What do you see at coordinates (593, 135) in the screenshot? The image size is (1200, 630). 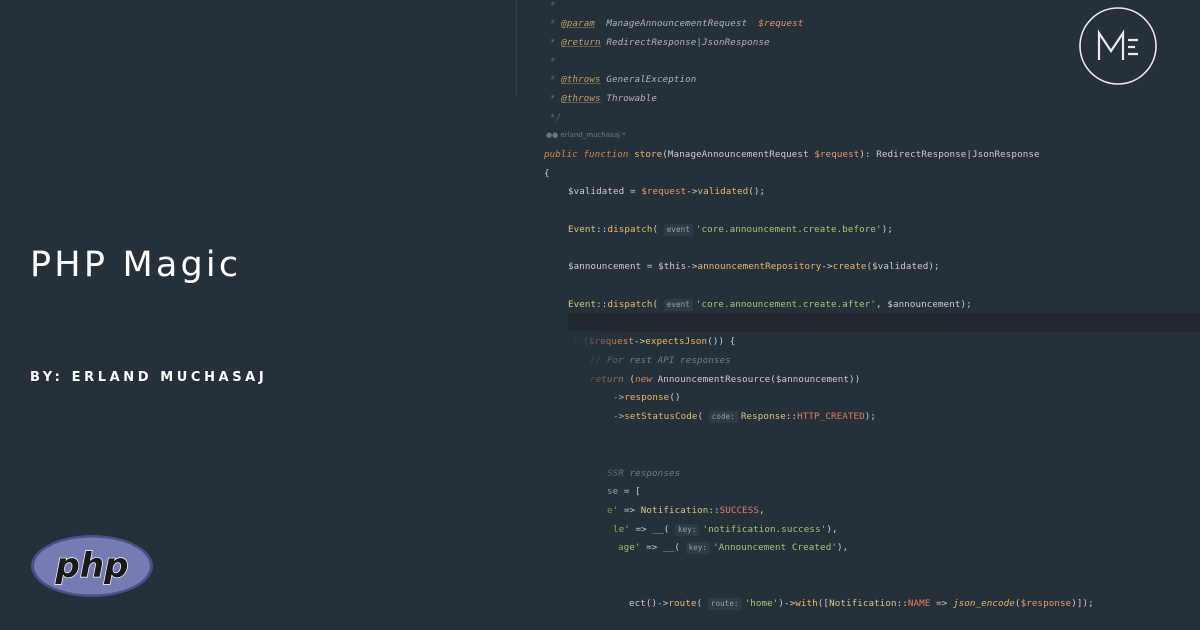 I see `author-hint-text: erland_muchasaj *` at bounding box center [593, 135].